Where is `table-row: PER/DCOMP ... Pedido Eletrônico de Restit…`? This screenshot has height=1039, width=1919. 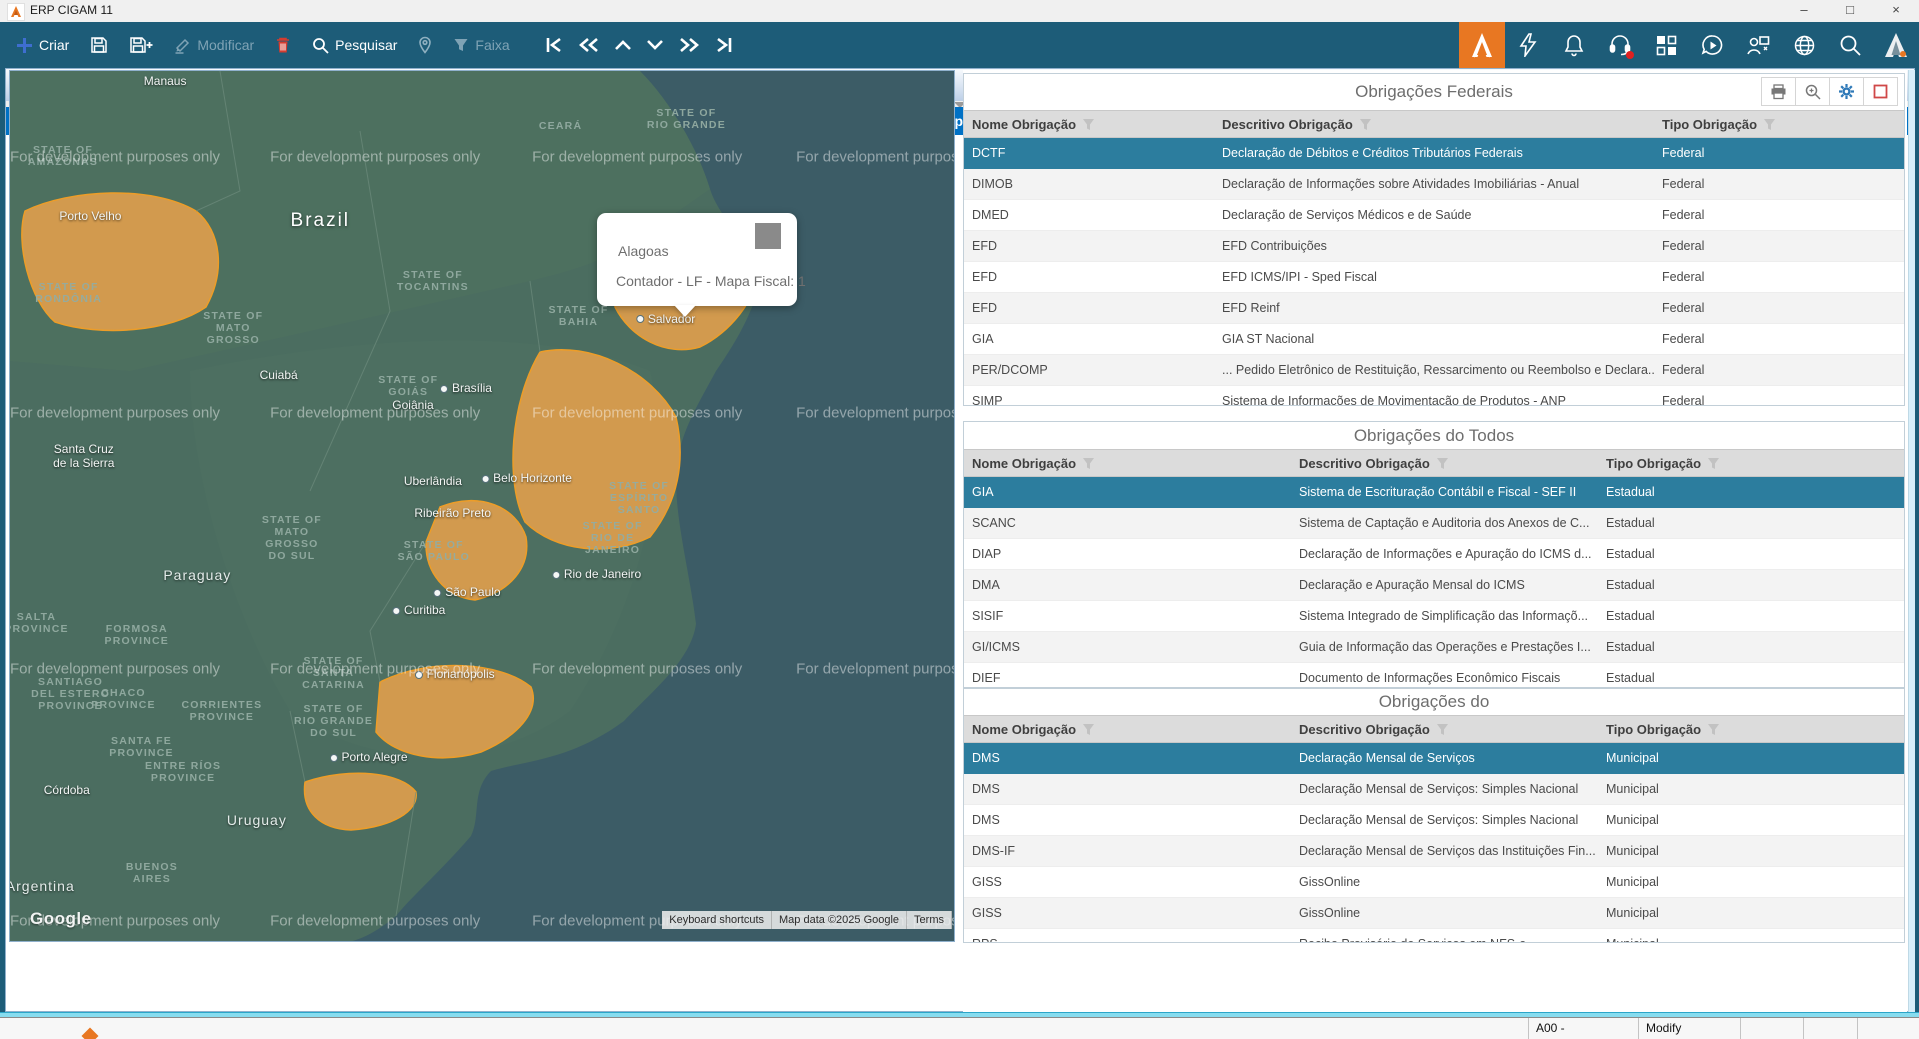
table-row: PER/DCOMP ... Pedido Eletrônico de Restit… is located at coordinates (1434, 370).